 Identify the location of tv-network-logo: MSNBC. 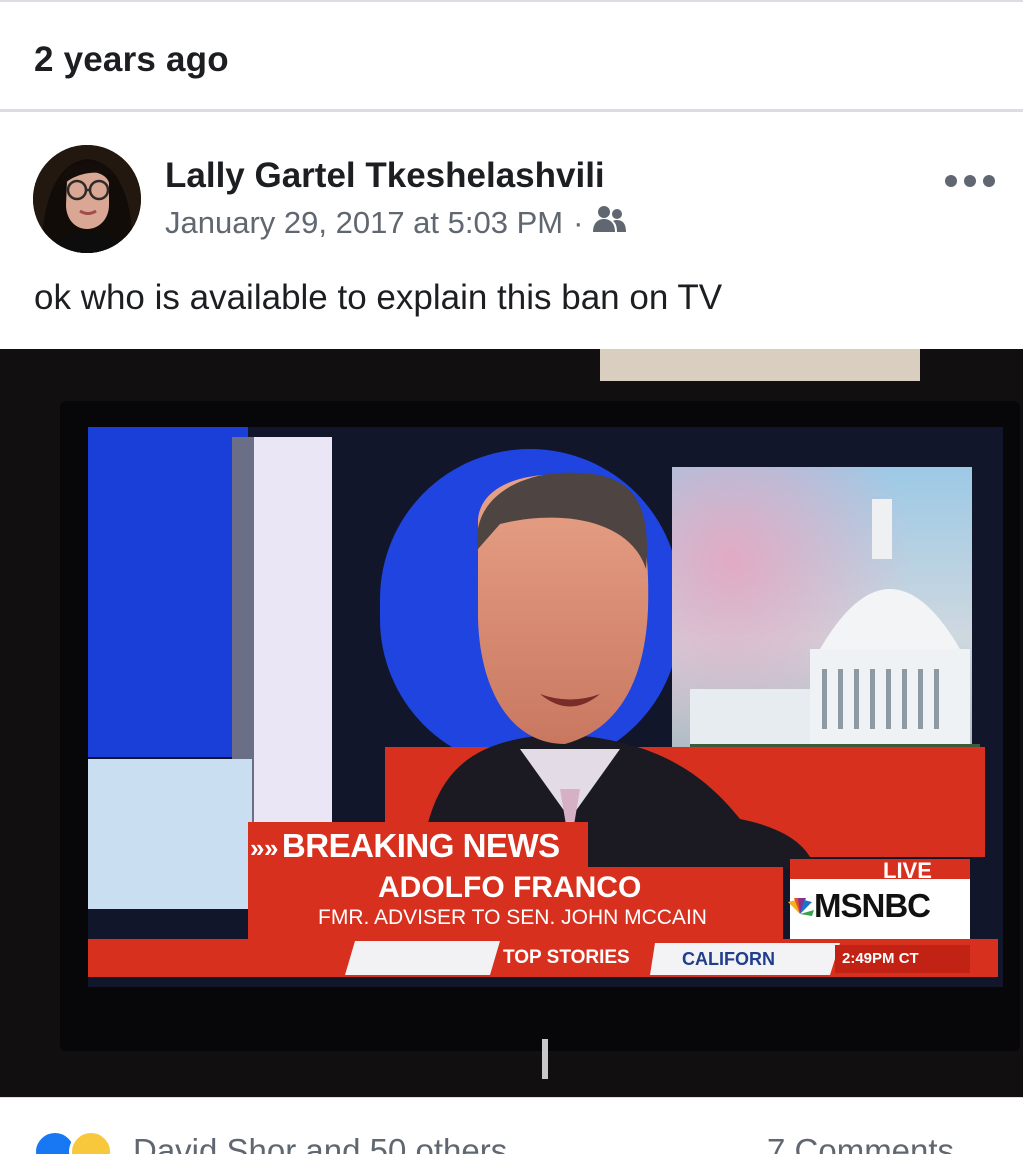
(872, 905).